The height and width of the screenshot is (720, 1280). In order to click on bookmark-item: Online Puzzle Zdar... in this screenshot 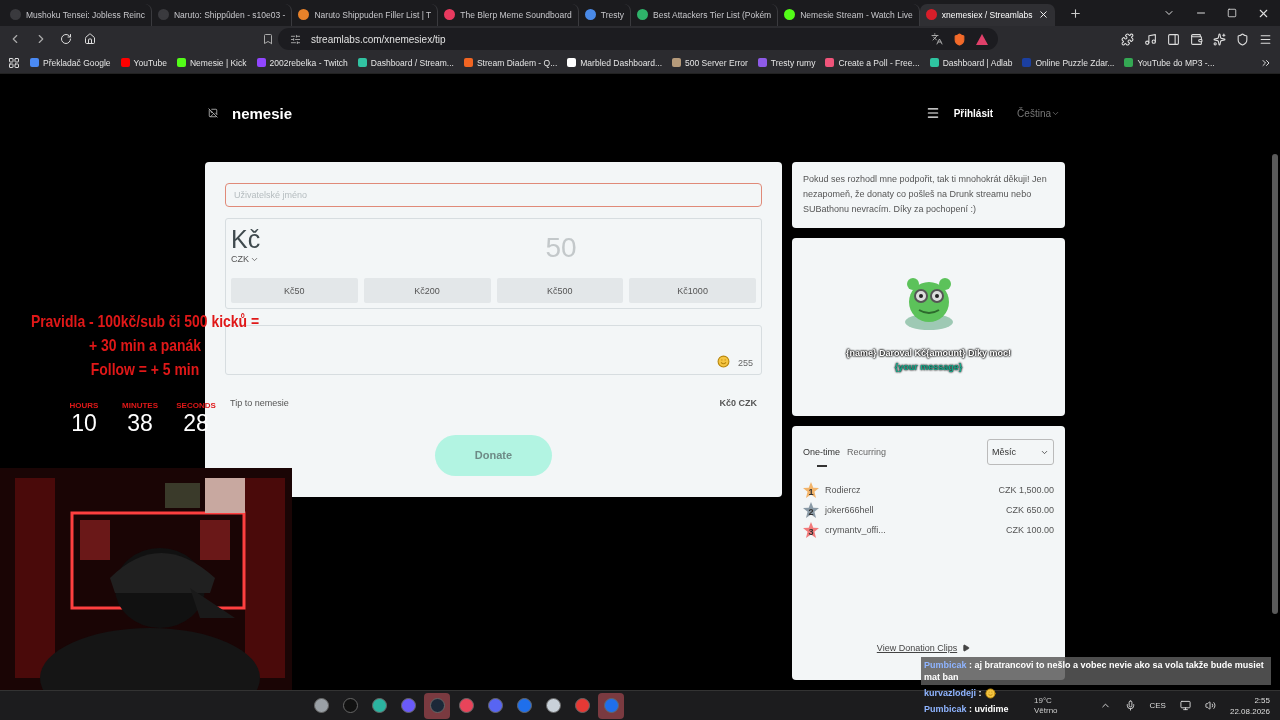, I will do `click(1068, 62)`.